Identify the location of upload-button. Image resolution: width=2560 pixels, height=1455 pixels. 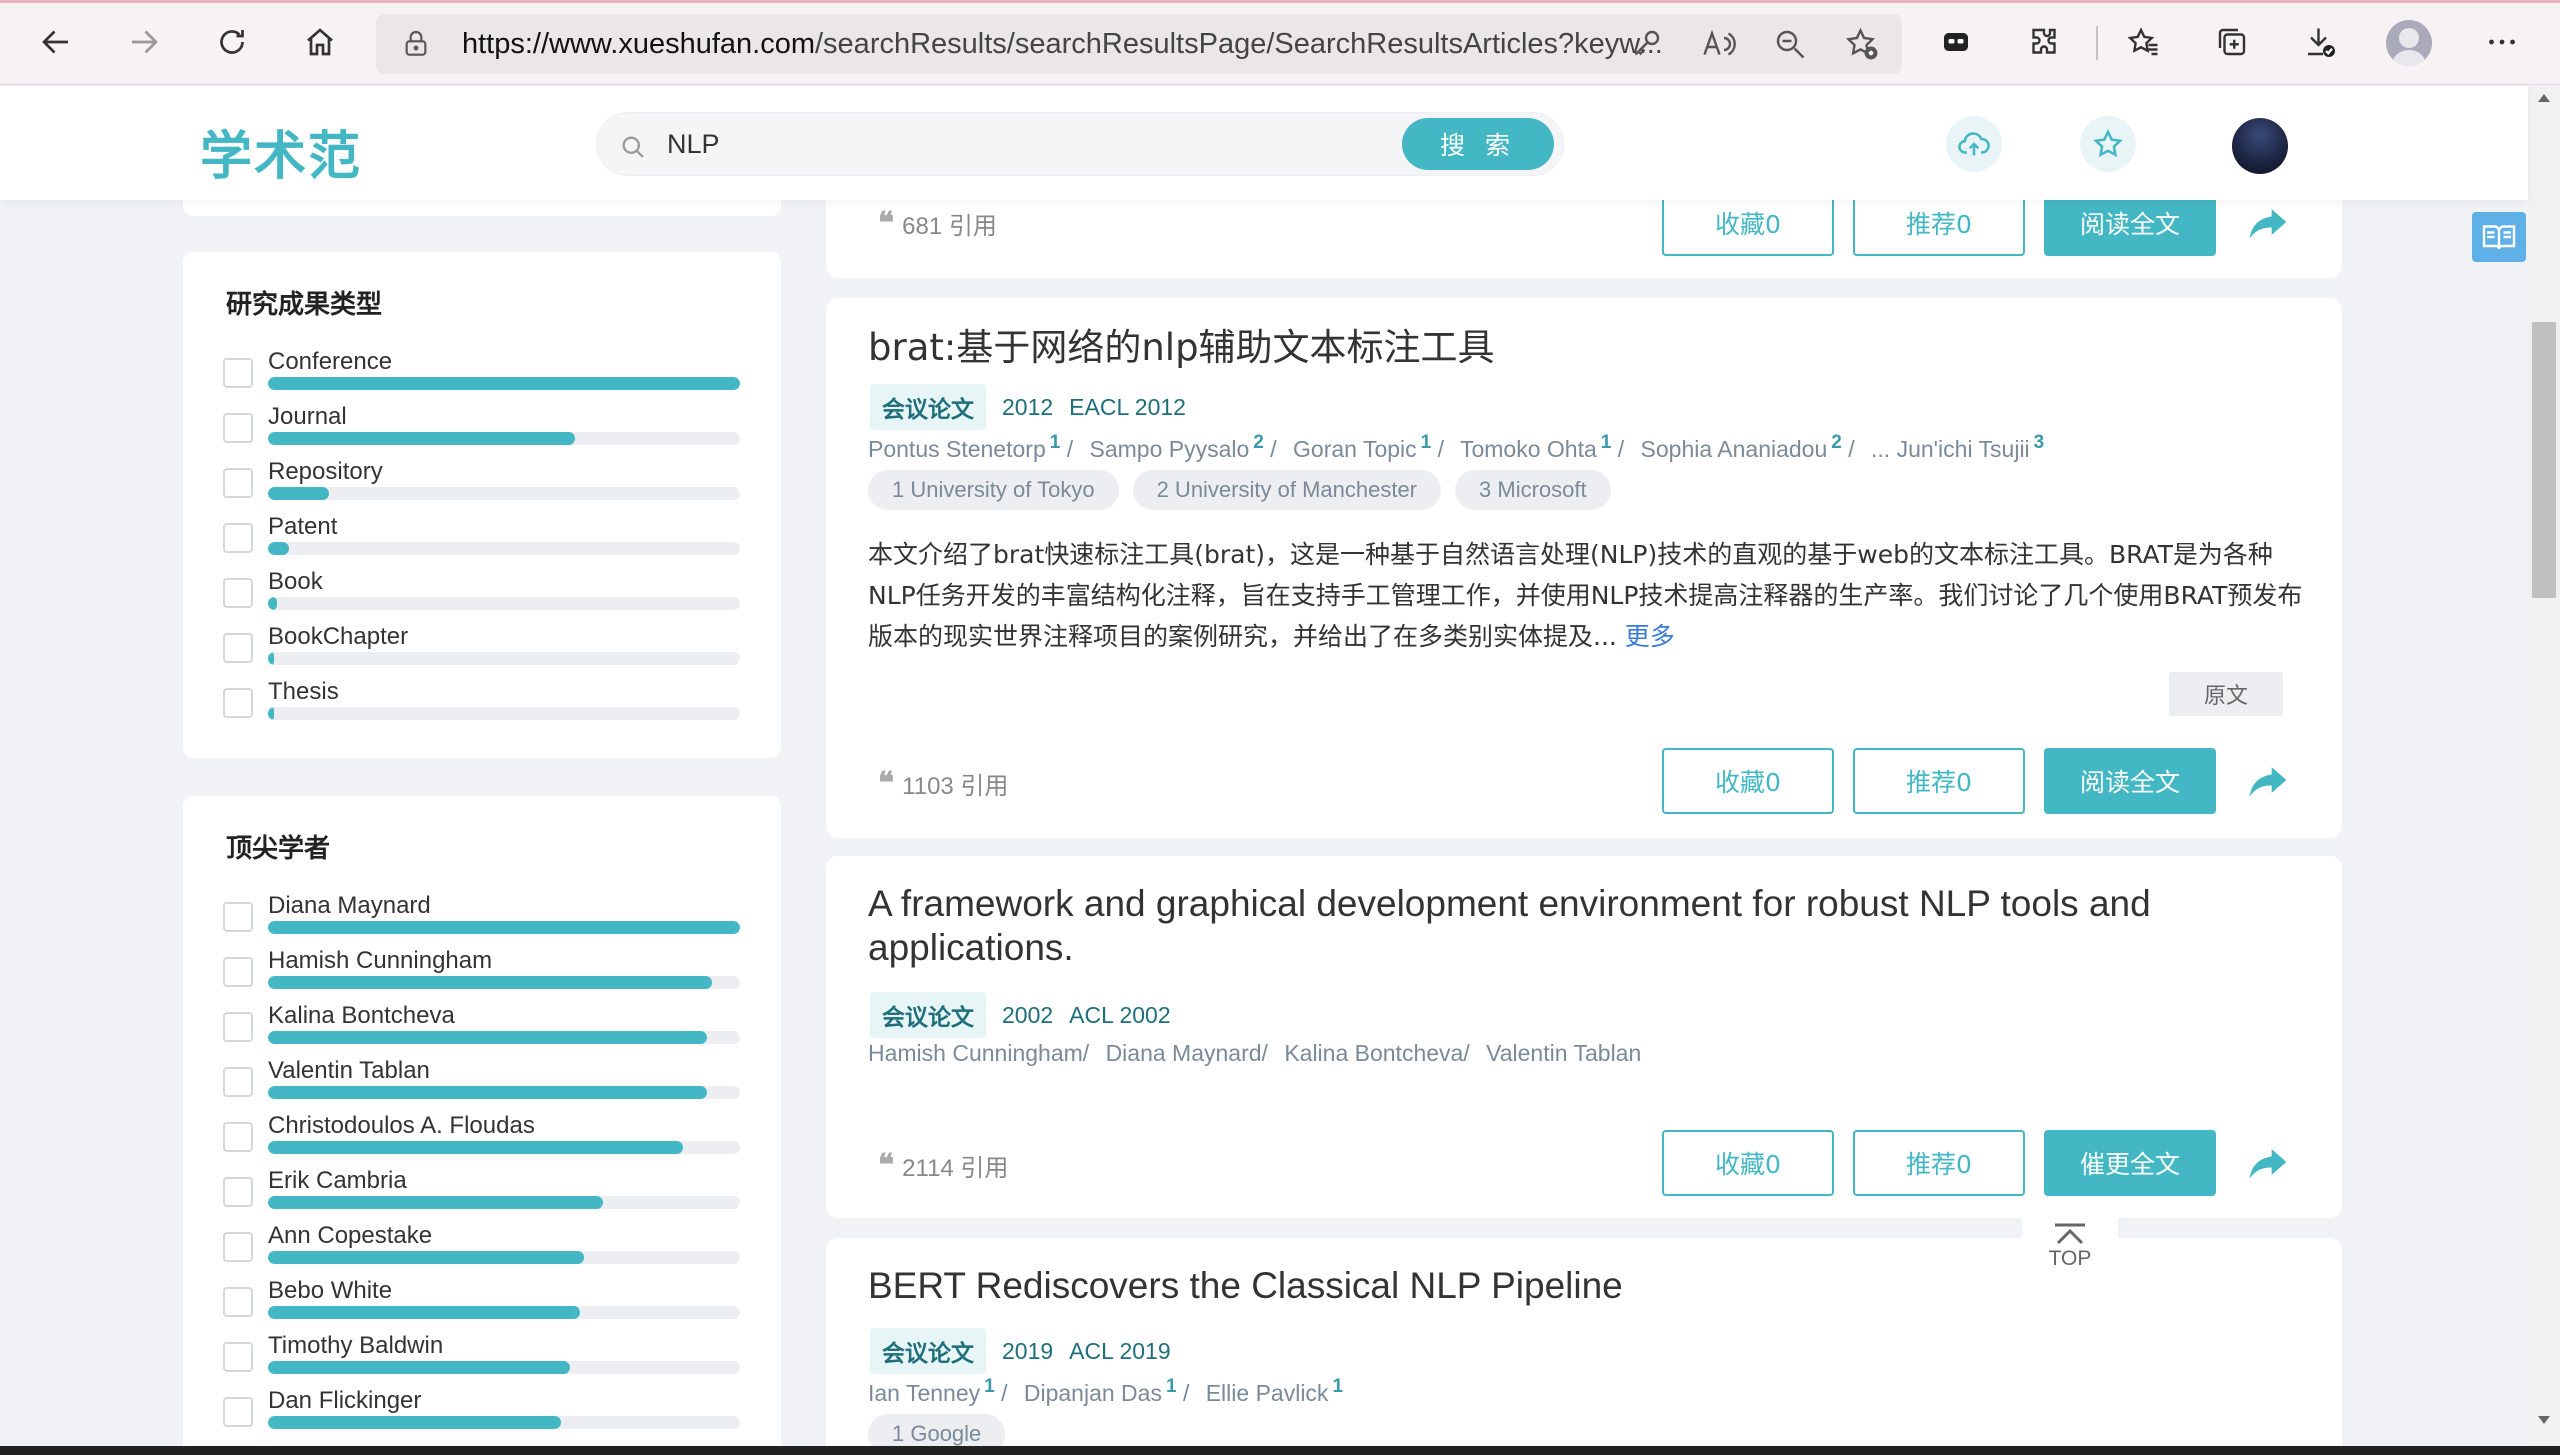
(1974, 144).